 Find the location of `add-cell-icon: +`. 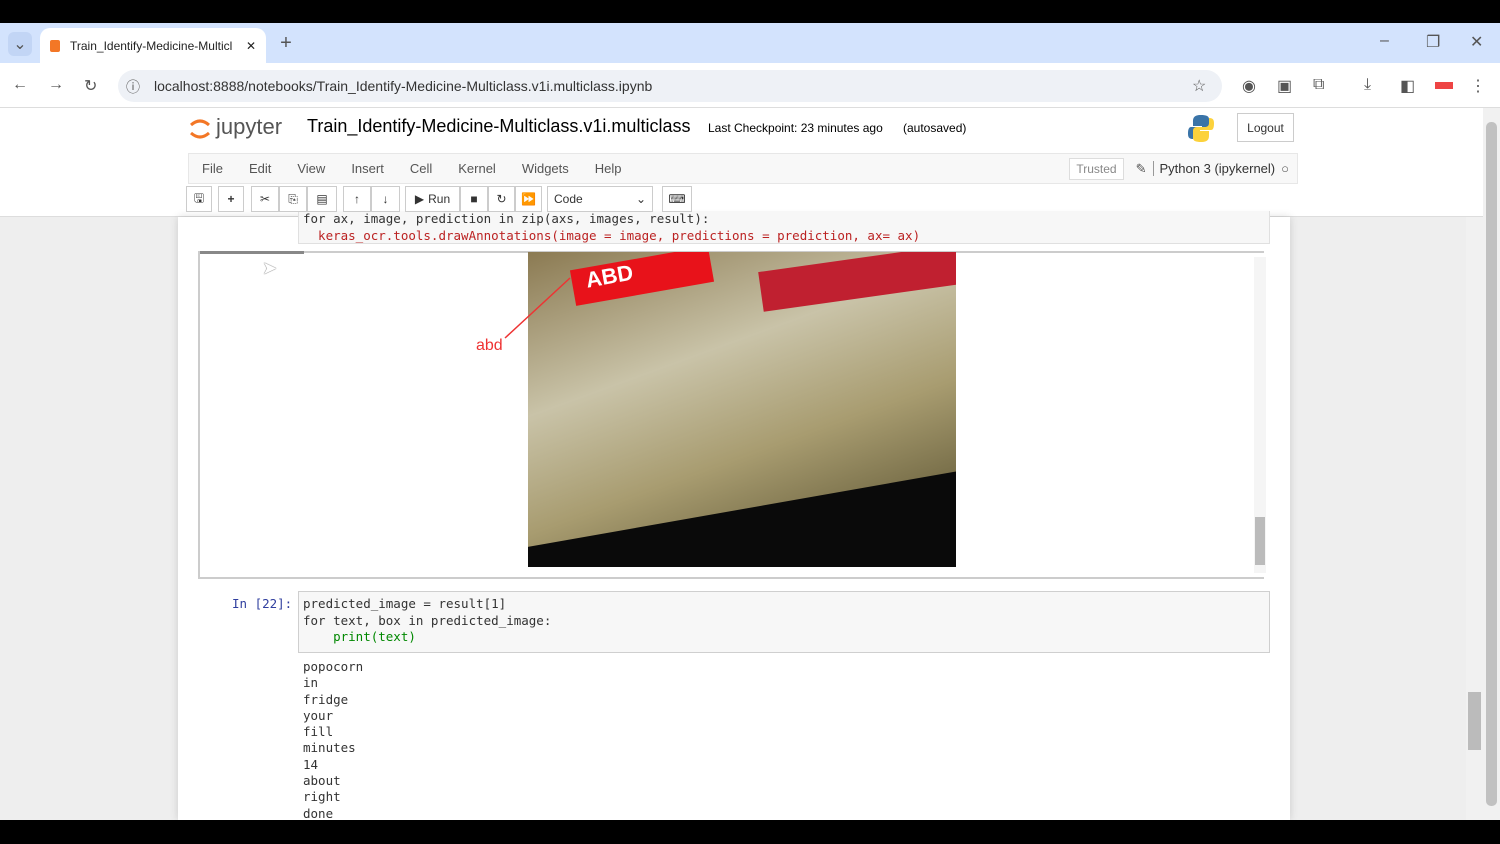

add-cell-icon: + is located at coordinates (231, 199).